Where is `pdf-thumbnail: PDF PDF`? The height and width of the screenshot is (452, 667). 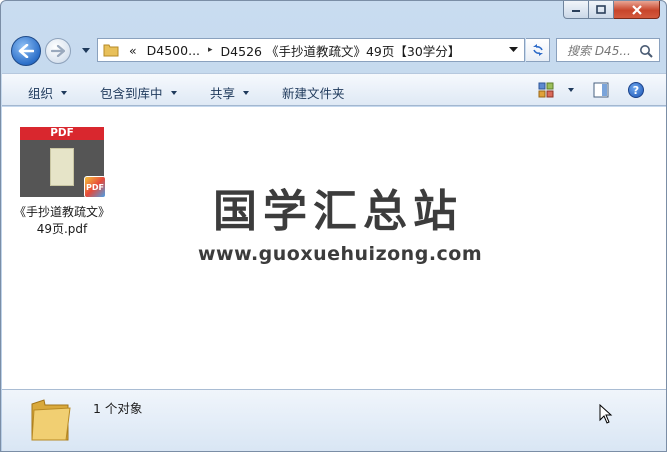
pdf-thumbnail: PDF PDF is located at coordinates (63, 162).